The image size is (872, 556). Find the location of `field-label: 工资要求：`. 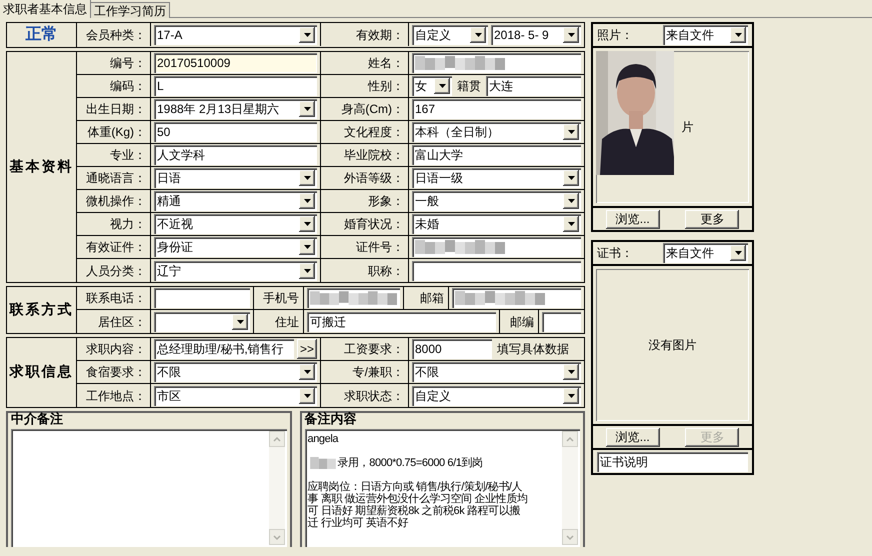

field-label: 工资要求： is located at coordinates (374, 349).